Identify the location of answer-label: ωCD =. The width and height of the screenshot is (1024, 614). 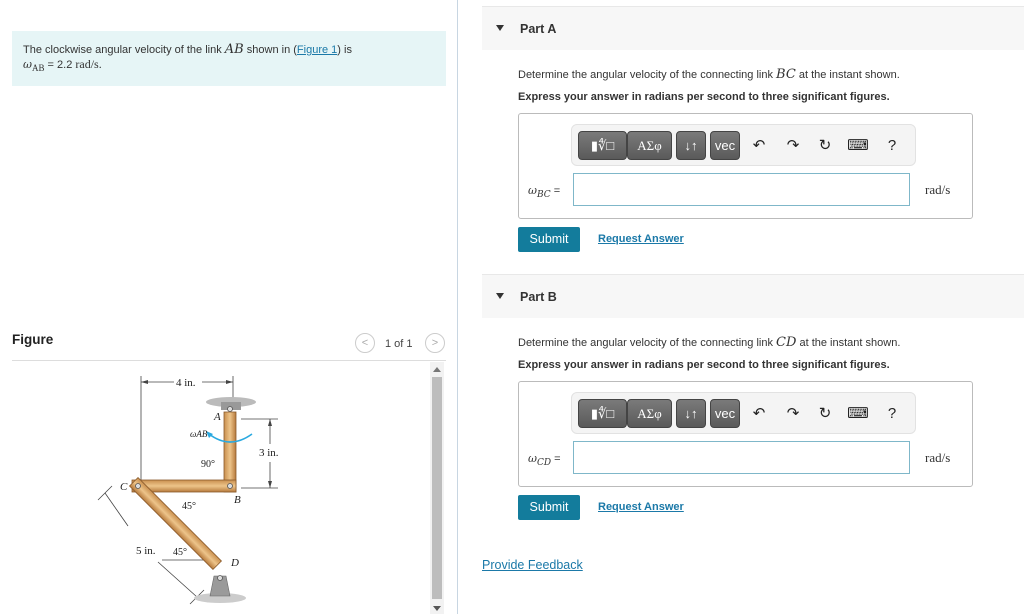
(544, 460).